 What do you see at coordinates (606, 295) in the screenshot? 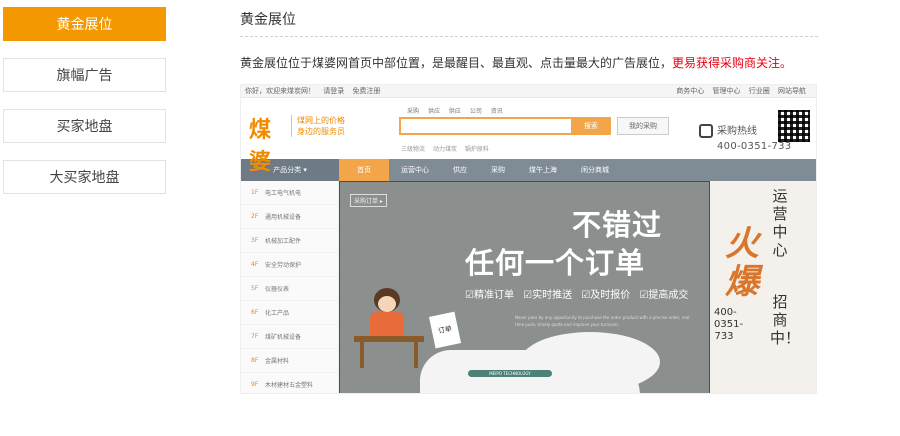
I see `banner-feature: ☑及时报价` at bounding box center [606, 295].